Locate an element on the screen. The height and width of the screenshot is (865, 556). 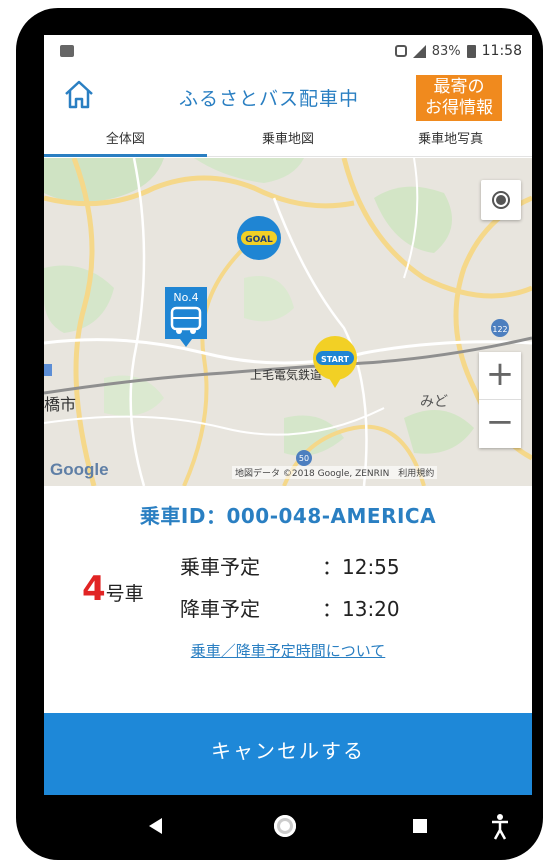
city-label: 橋市 is located at coordinates (60, 404).